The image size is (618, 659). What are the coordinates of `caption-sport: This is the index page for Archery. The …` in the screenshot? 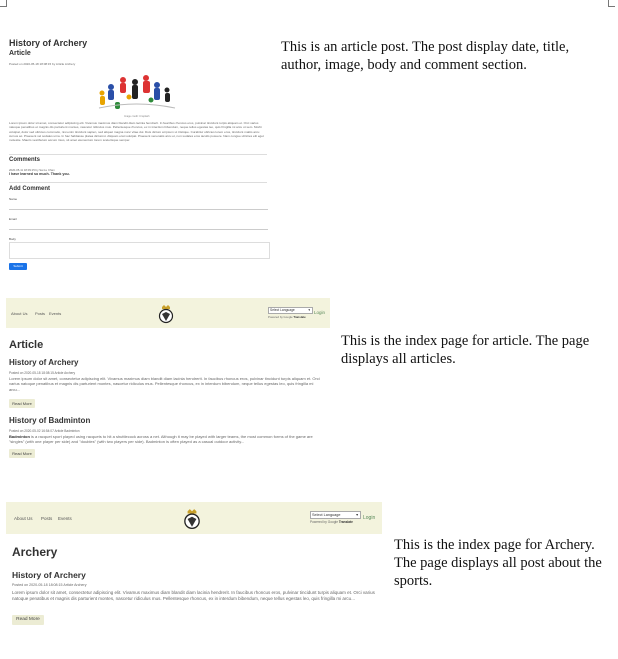 It's located at (498, 563).